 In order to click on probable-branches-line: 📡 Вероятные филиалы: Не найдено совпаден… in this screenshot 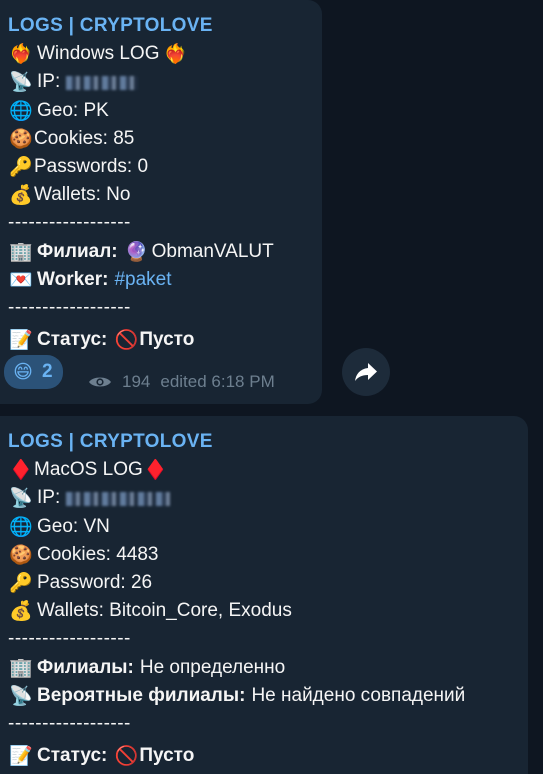, I will do `click(264, 696)`.